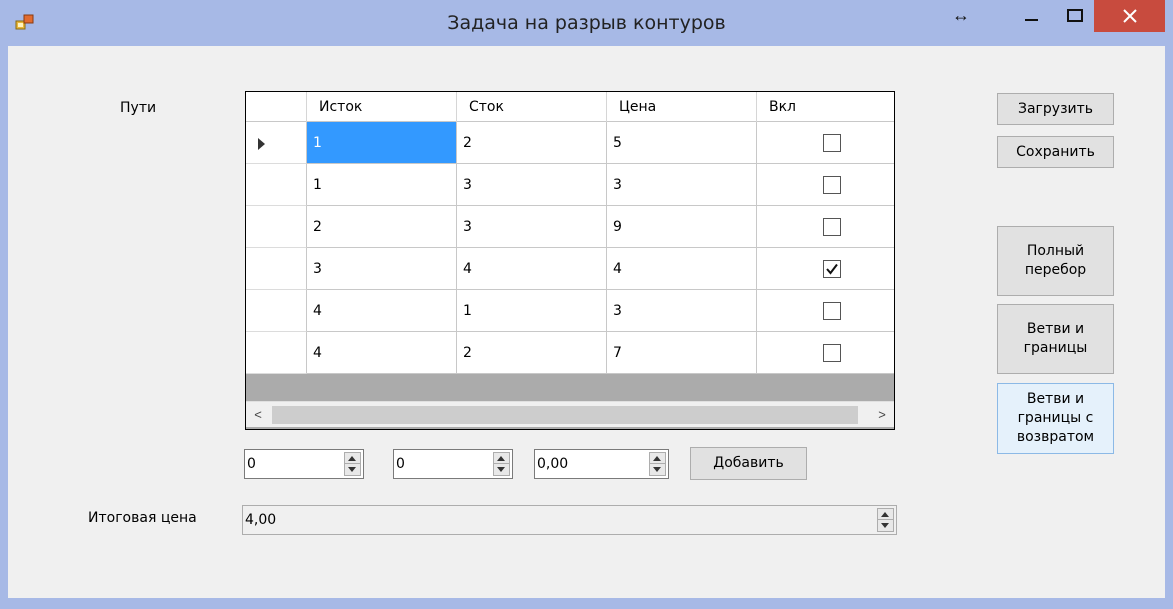  What do you see at coordinates (1055, 109) in the screenshot?
I see `load-button: Загрузить` at bounding box center [1055, 109].